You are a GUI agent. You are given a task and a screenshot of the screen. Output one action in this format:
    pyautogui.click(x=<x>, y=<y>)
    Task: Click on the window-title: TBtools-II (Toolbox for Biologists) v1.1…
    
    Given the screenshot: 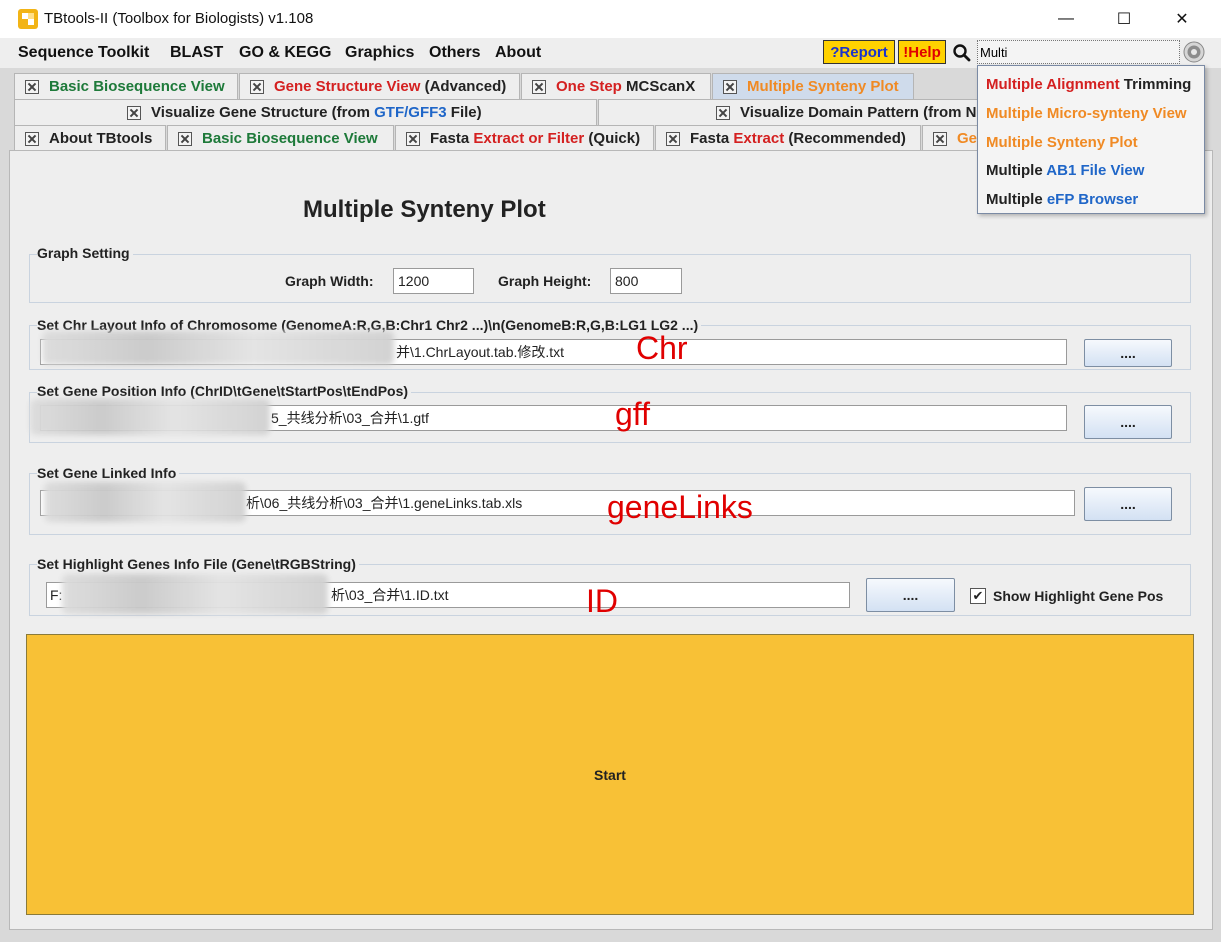 What is the action you would take?
    pyautogui.click(x=179, y=18)
    